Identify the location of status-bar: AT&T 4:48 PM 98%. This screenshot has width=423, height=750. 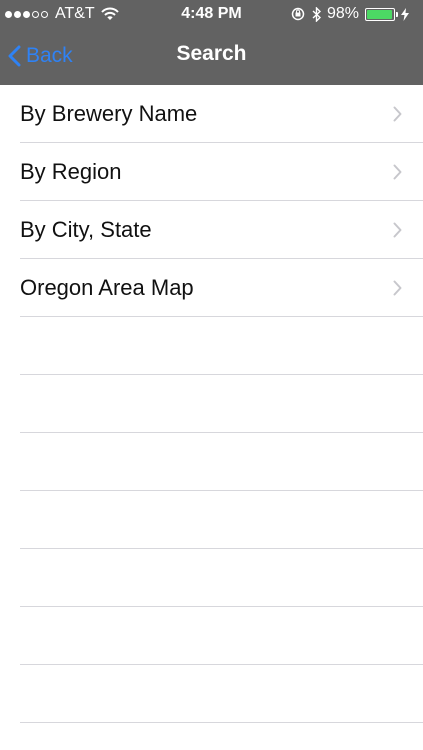
(211, 14).